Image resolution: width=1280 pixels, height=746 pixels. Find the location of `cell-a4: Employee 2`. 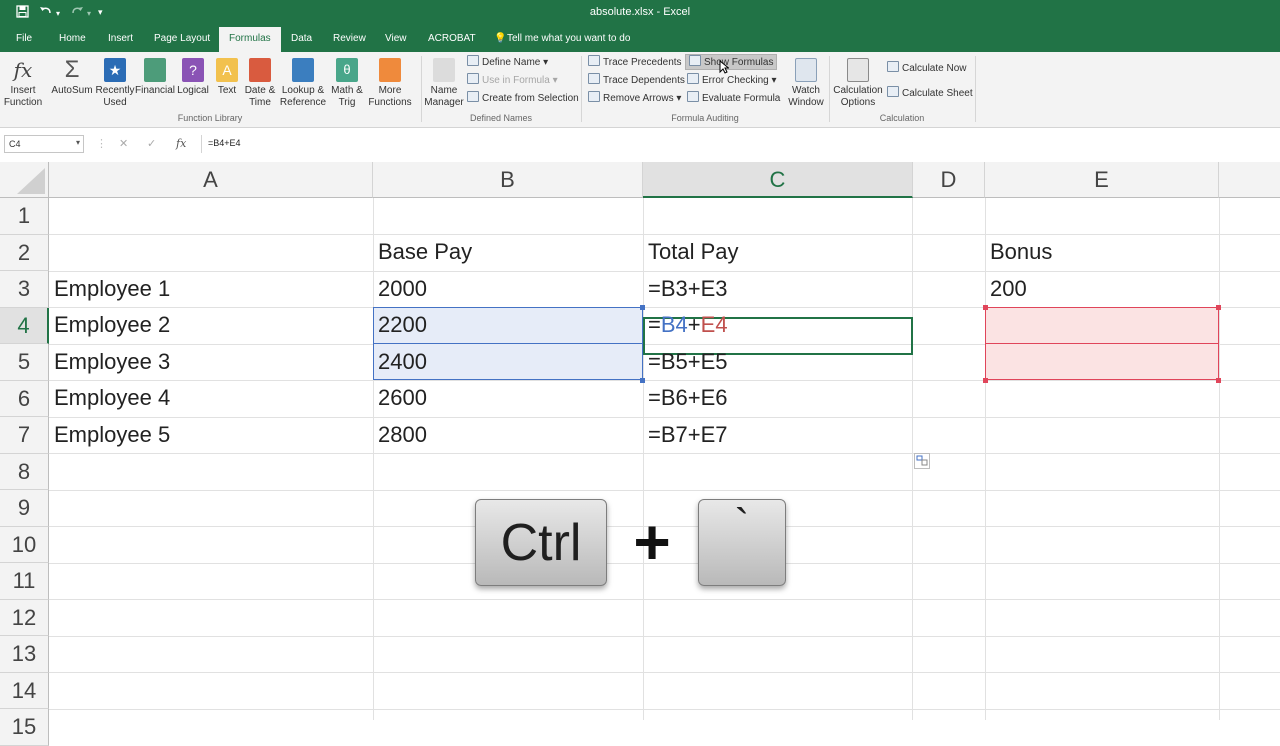

cell-a4: Employee 2 is located at coordinates (109, 325).